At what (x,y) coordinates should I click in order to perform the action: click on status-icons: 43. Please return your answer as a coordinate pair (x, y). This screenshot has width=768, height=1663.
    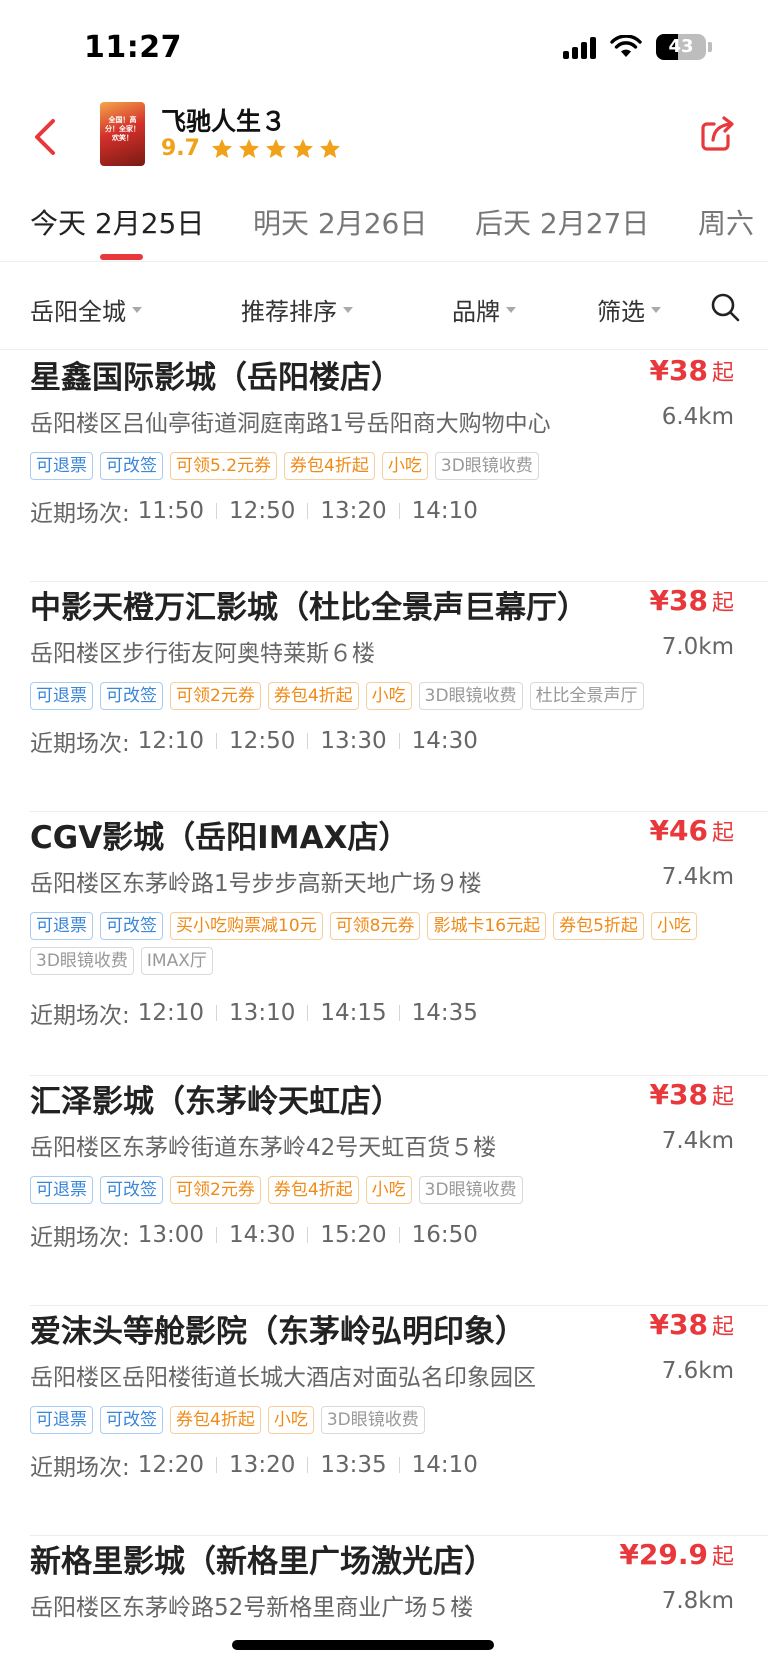
    Looking at the image, I should click on (637, 47).